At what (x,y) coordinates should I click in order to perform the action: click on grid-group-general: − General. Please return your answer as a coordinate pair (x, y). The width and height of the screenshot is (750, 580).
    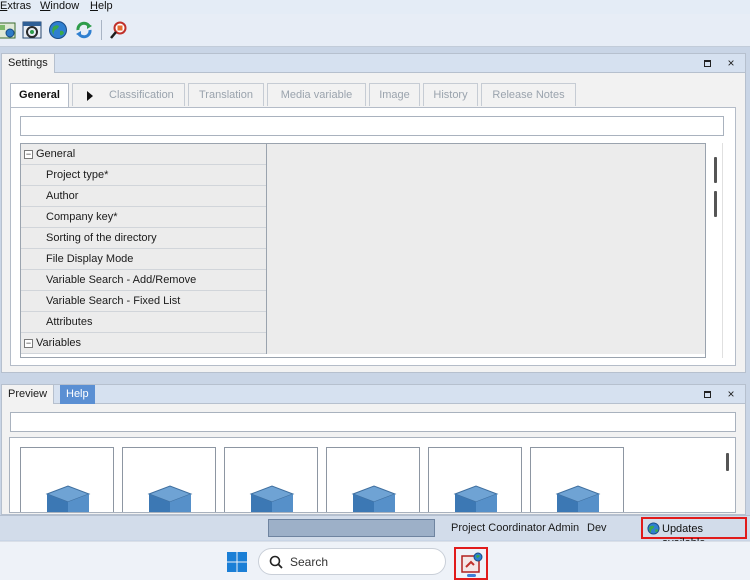
    Looking at the image, I should click on (363, 154).